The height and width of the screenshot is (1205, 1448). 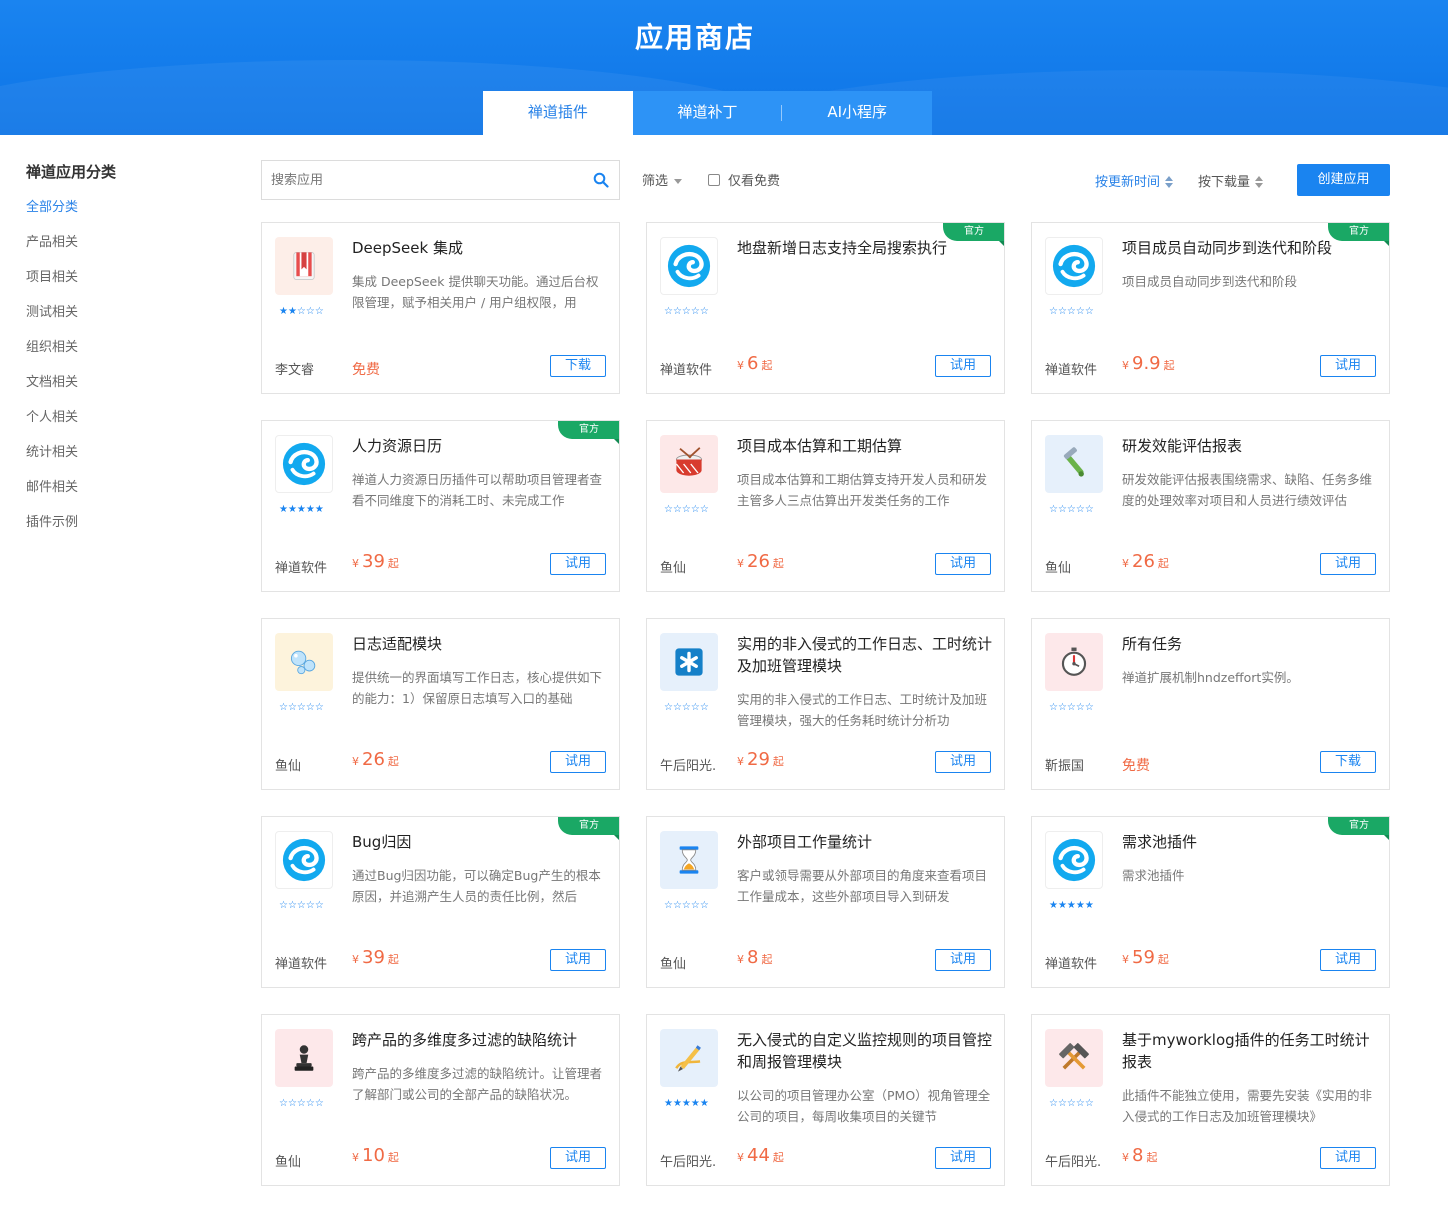 What do you see at coordinates (1249, 1051) in the screenshot?
I see `app-name: 基于myworklog插件的任务工时统计报表` at bounding box center [1249, 1051].